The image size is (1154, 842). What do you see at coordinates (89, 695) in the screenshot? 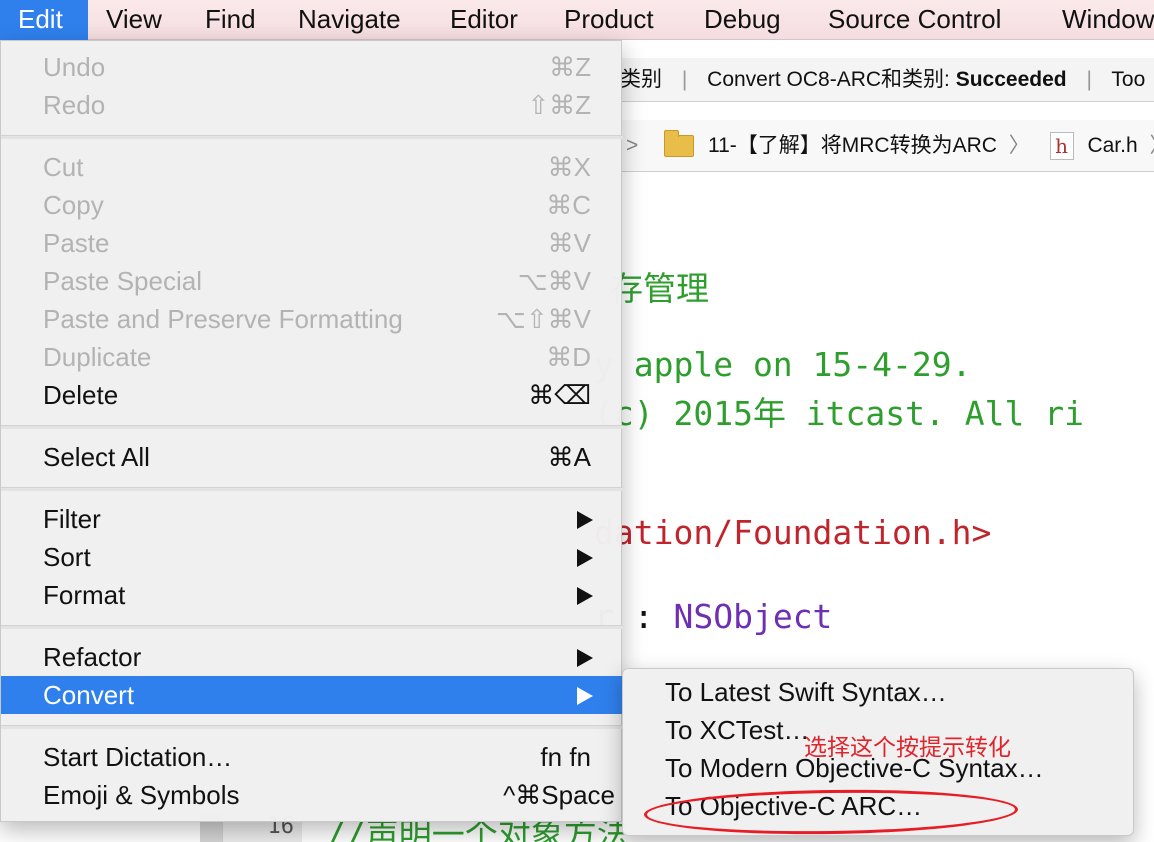
I see `menu-item-label: Convert` at bounding box center [89, 695].